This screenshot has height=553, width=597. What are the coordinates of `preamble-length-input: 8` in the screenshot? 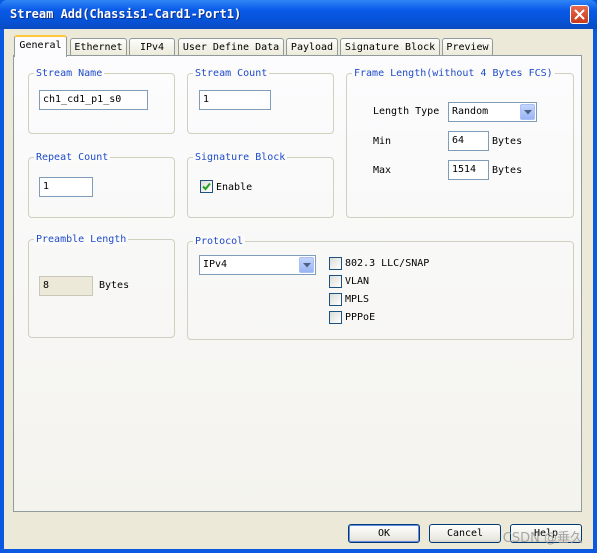 It's located at (66, 286).